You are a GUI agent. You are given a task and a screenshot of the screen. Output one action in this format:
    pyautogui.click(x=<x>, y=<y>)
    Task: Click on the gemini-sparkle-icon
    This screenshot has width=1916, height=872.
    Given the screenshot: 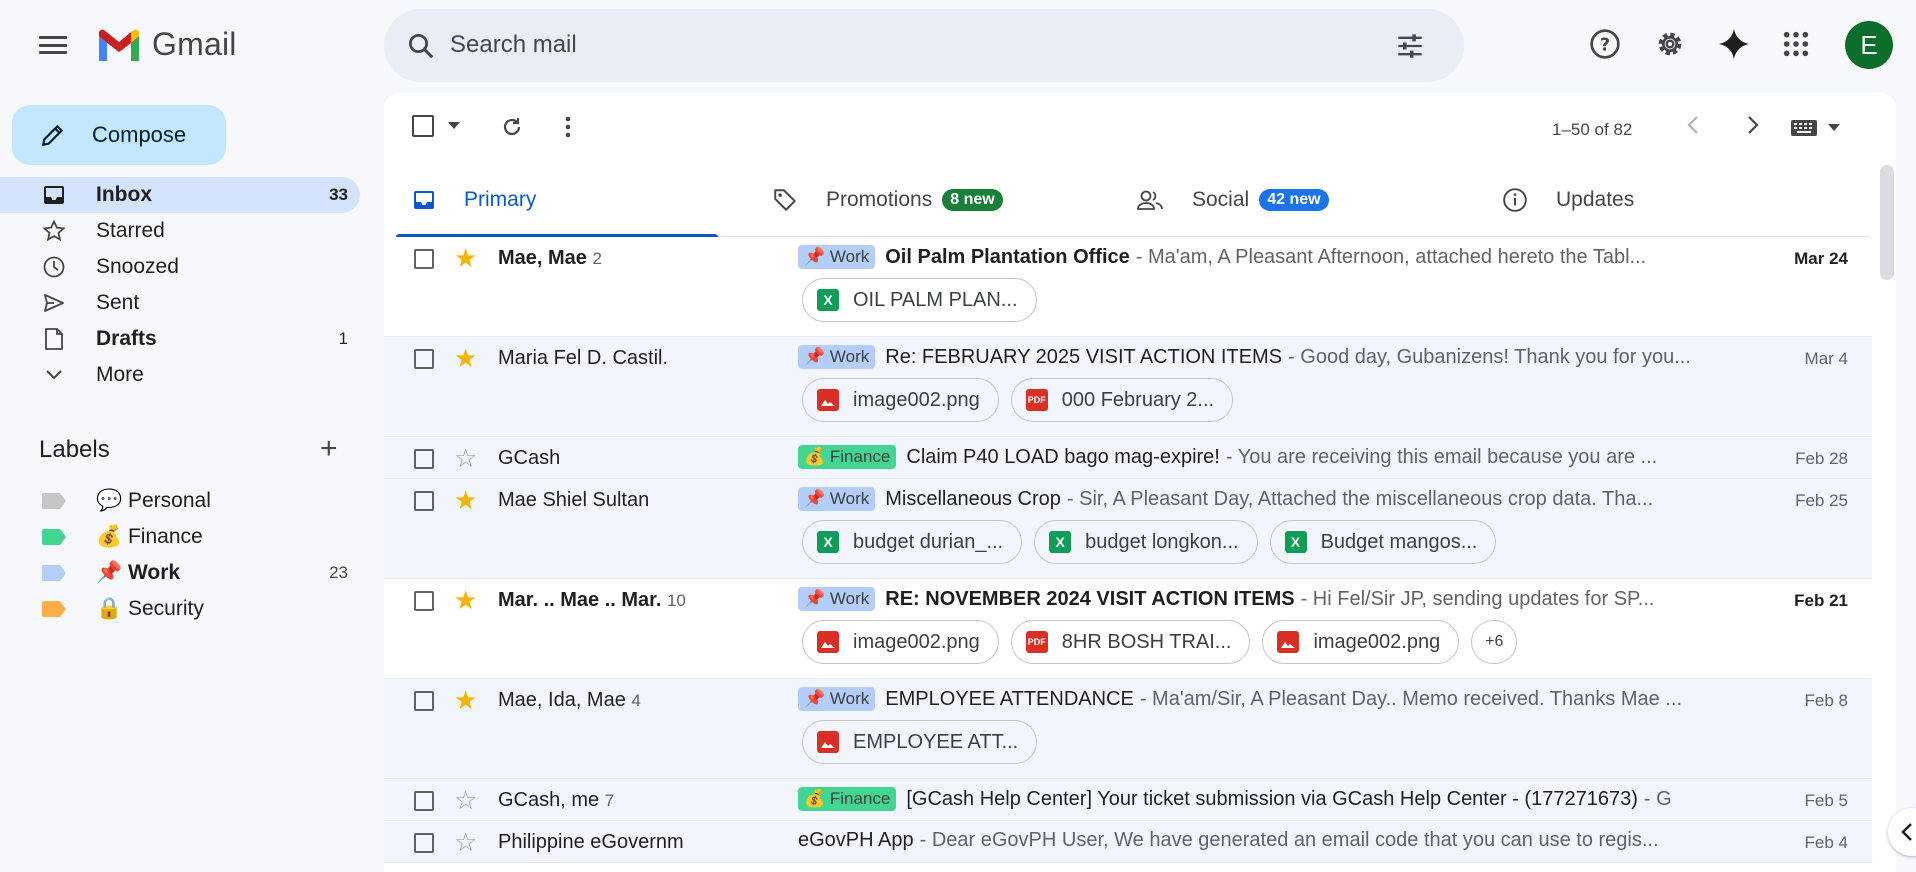 What is the action you would take?
    pyautogui.click(x=1734, y=44)
    